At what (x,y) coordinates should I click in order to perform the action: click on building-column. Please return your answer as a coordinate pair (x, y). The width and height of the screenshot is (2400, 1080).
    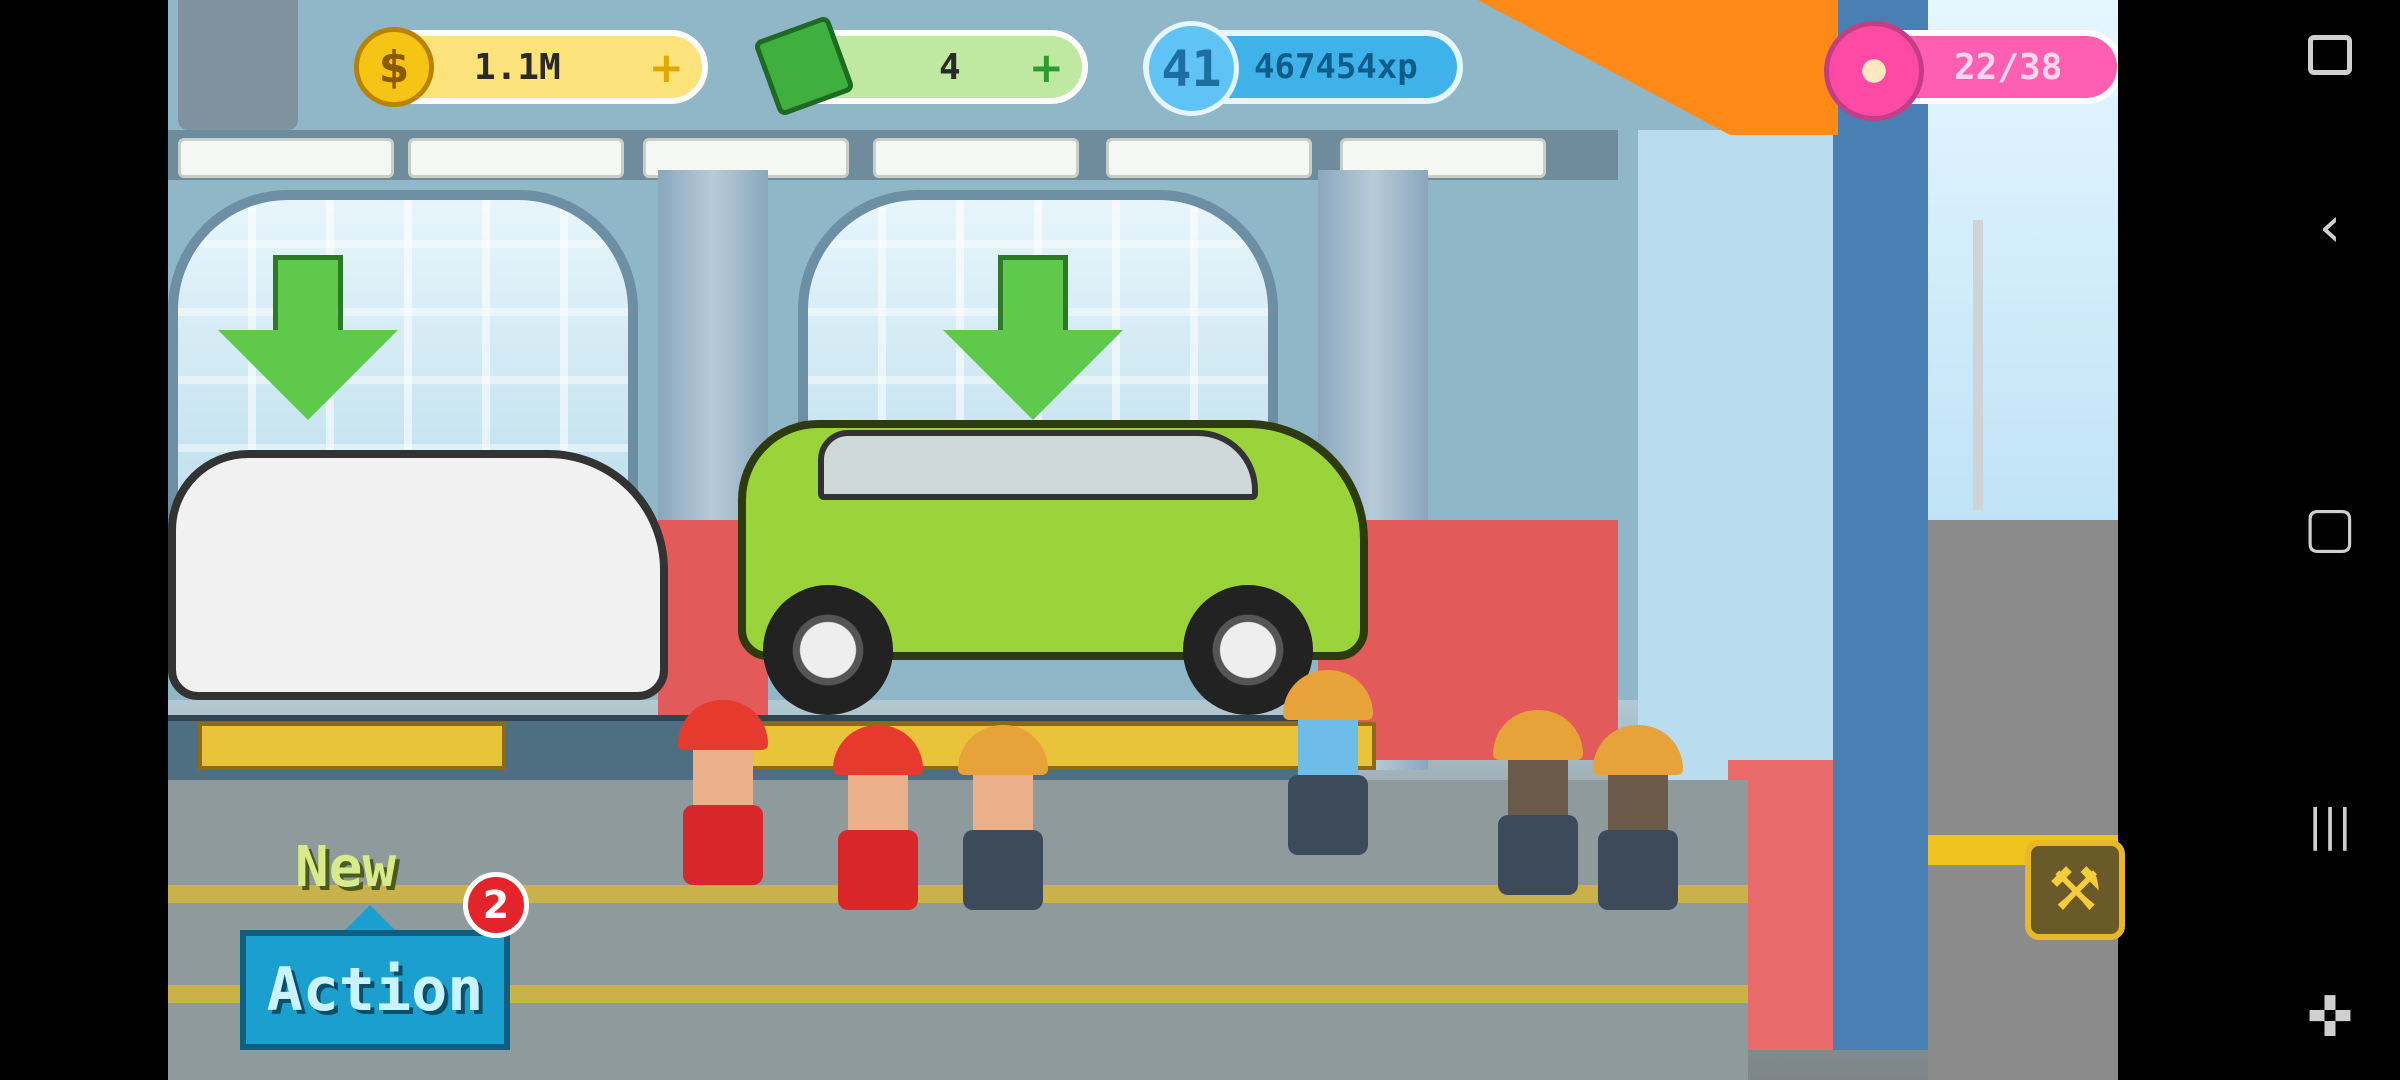
    Looking at the image, I should click on (1880, 525).